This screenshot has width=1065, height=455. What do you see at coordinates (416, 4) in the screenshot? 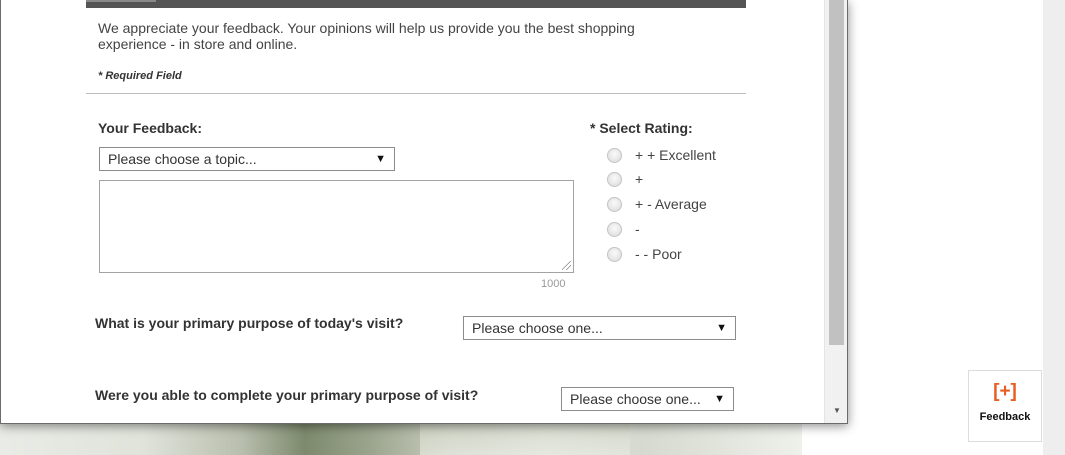
I see `modal-header-bar` at bounding box center [416, 4].